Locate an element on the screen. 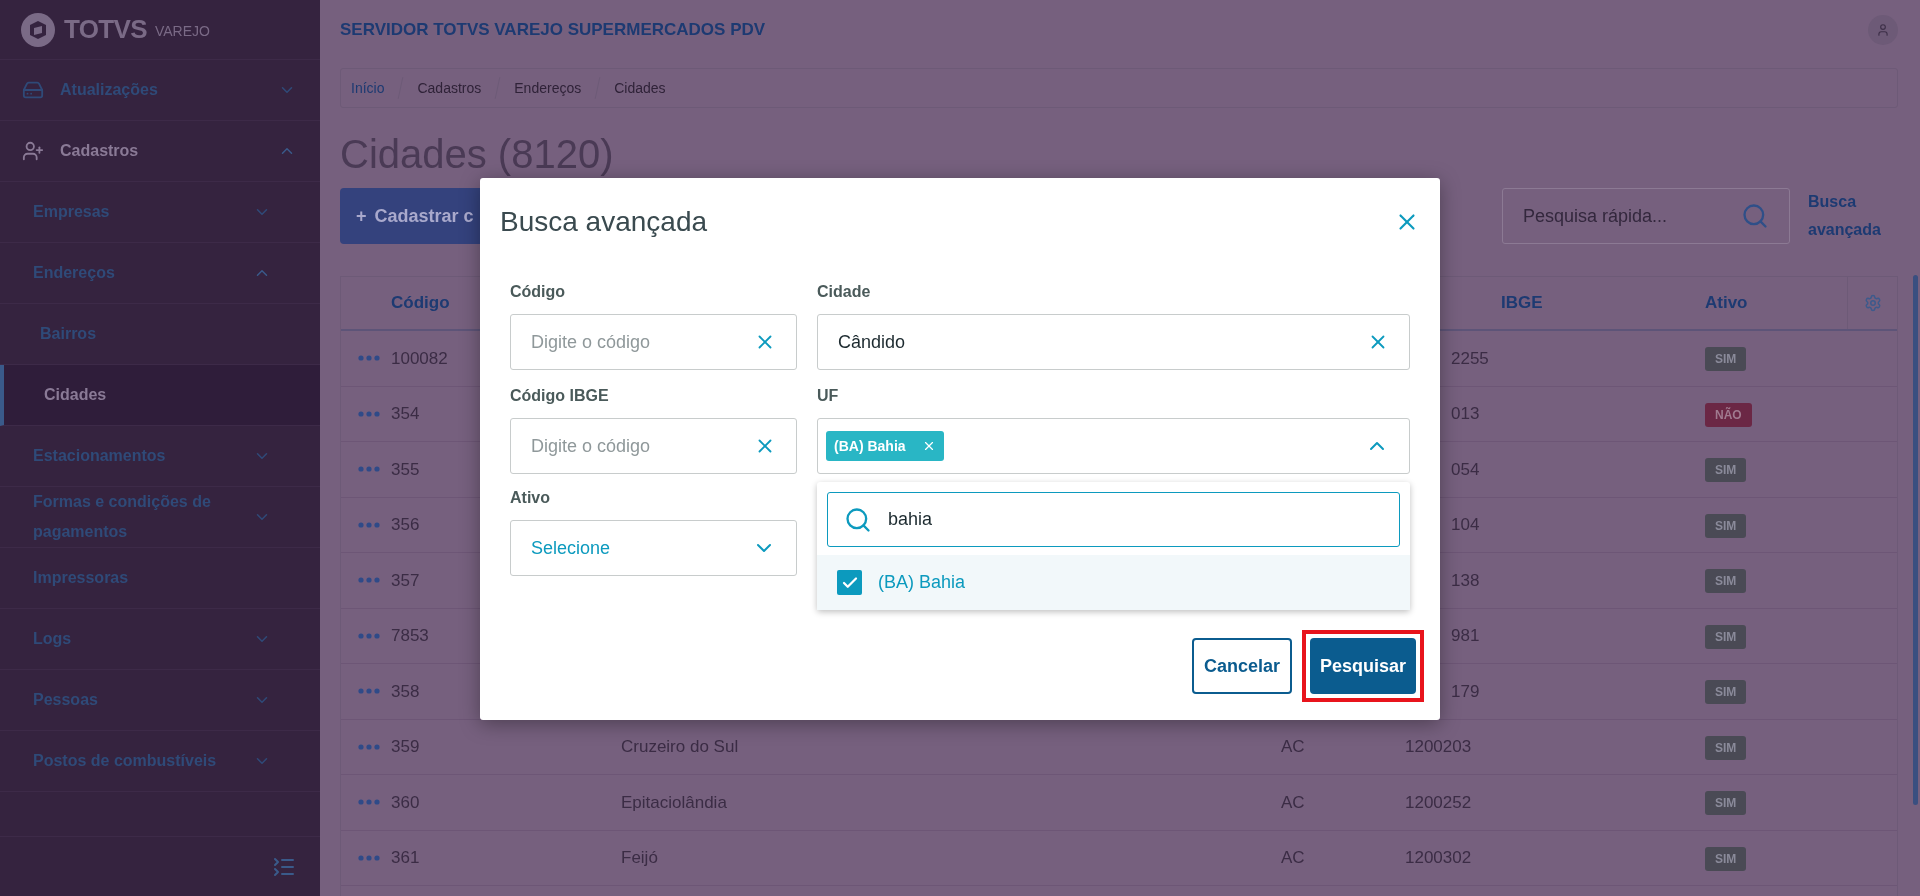  cancel-button: Cancelar is located at coordinates (1241, 666).